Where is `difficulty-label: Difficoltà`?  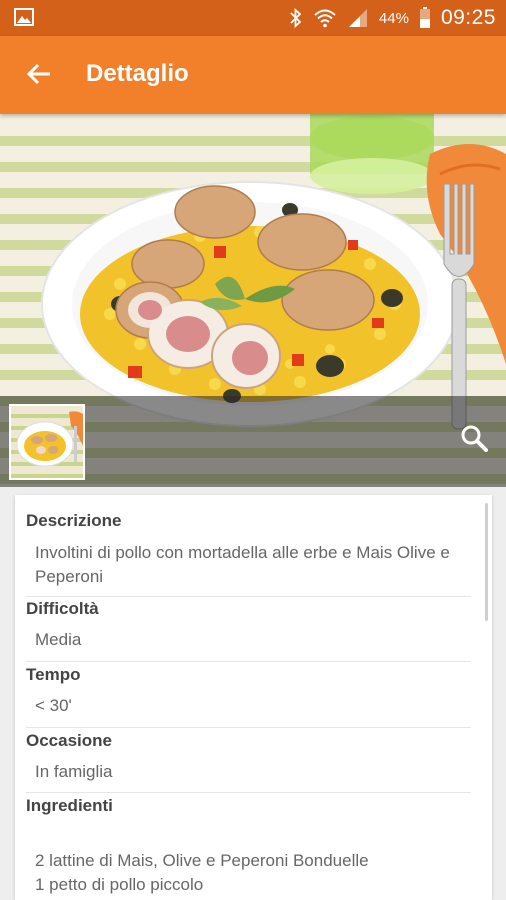 difficulty-label: Difficoltà is located at coordinates (62, 608).